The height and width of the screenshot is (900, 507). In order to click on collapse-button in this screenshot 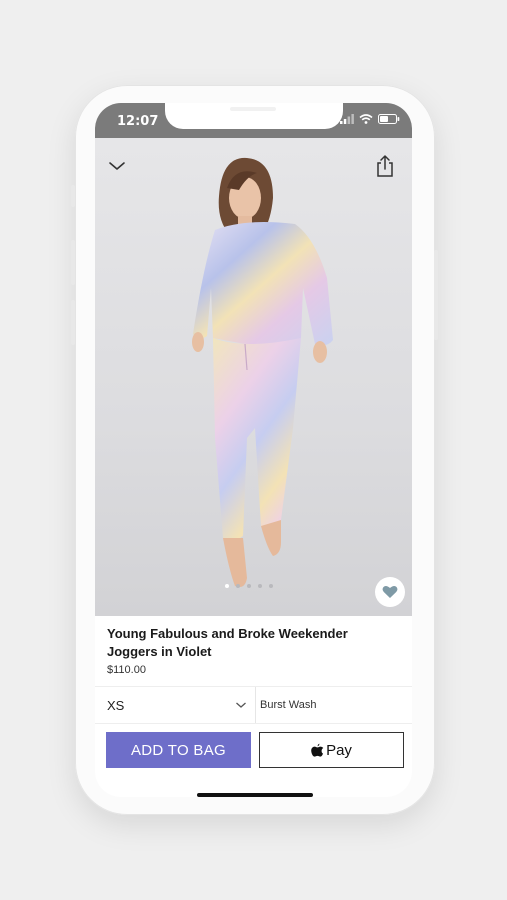, I will do `click(117, 166)`.